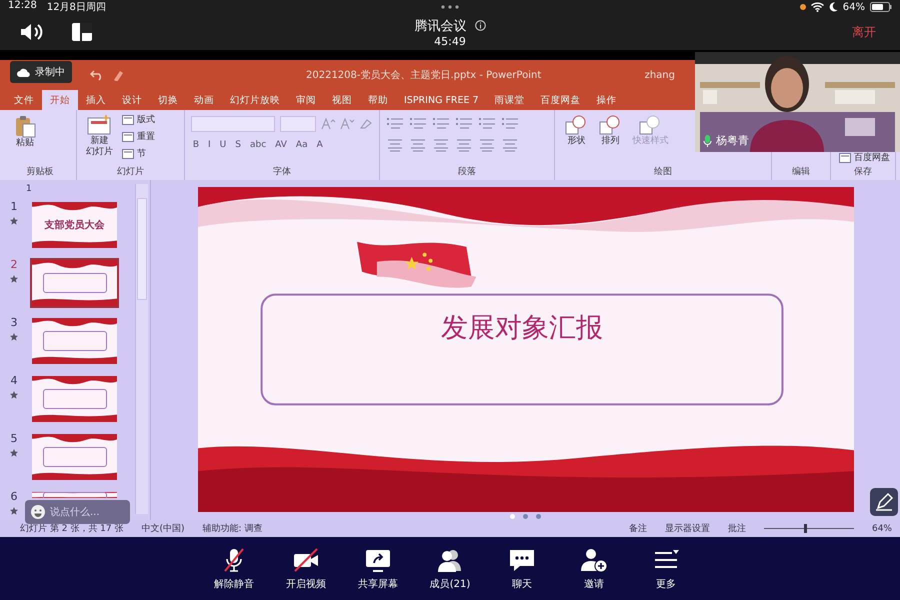  I want to click on group-label: 幻灯片, so click(130, 172).